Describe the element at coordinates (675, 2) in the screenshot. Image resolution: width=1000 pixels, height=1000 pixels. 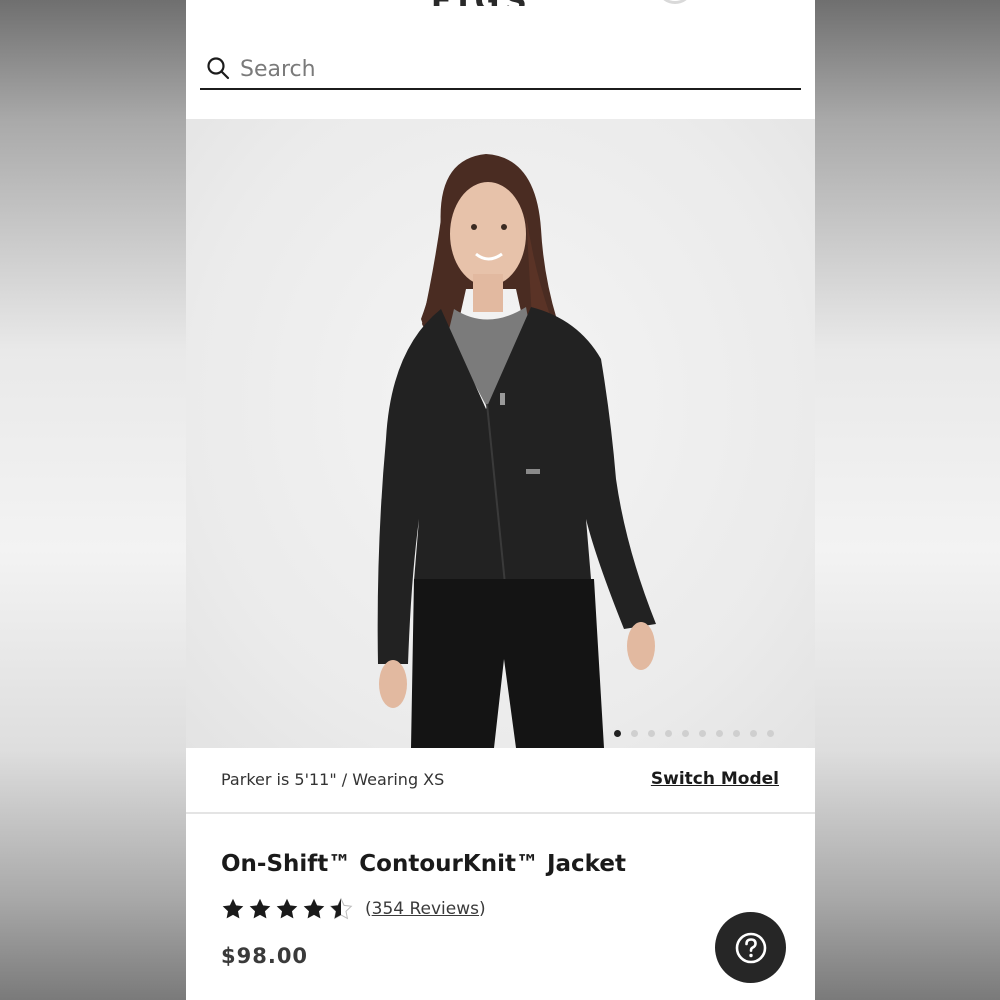
I see `account-icon` at that location.